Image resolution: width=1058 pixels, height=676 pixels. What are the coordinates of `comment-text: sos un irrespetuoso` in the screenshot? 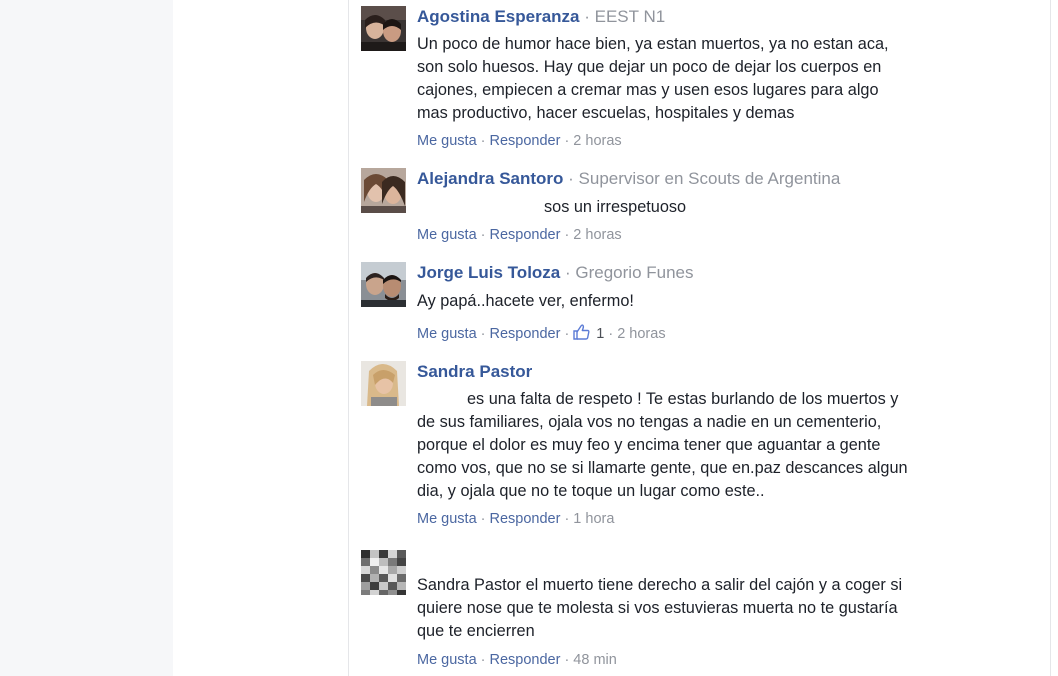 It's located at (615, 207).